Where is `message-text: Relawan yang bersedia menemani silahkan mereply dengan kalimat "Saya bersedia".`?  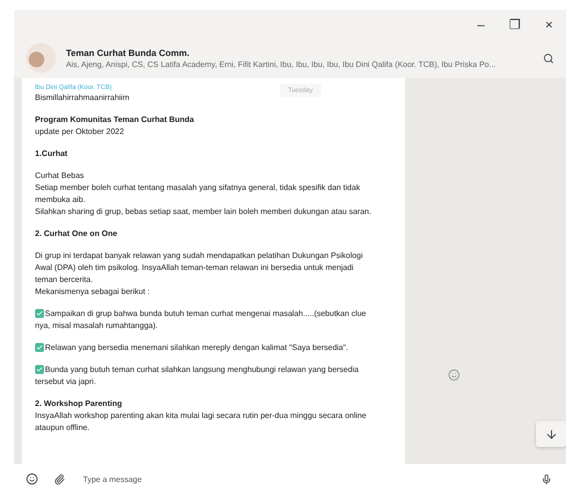
message-text: Relawan yang bersedia menemani silahkan mereply dengan kalimat "Saya bersedia". is located at coordinates (206, 348).